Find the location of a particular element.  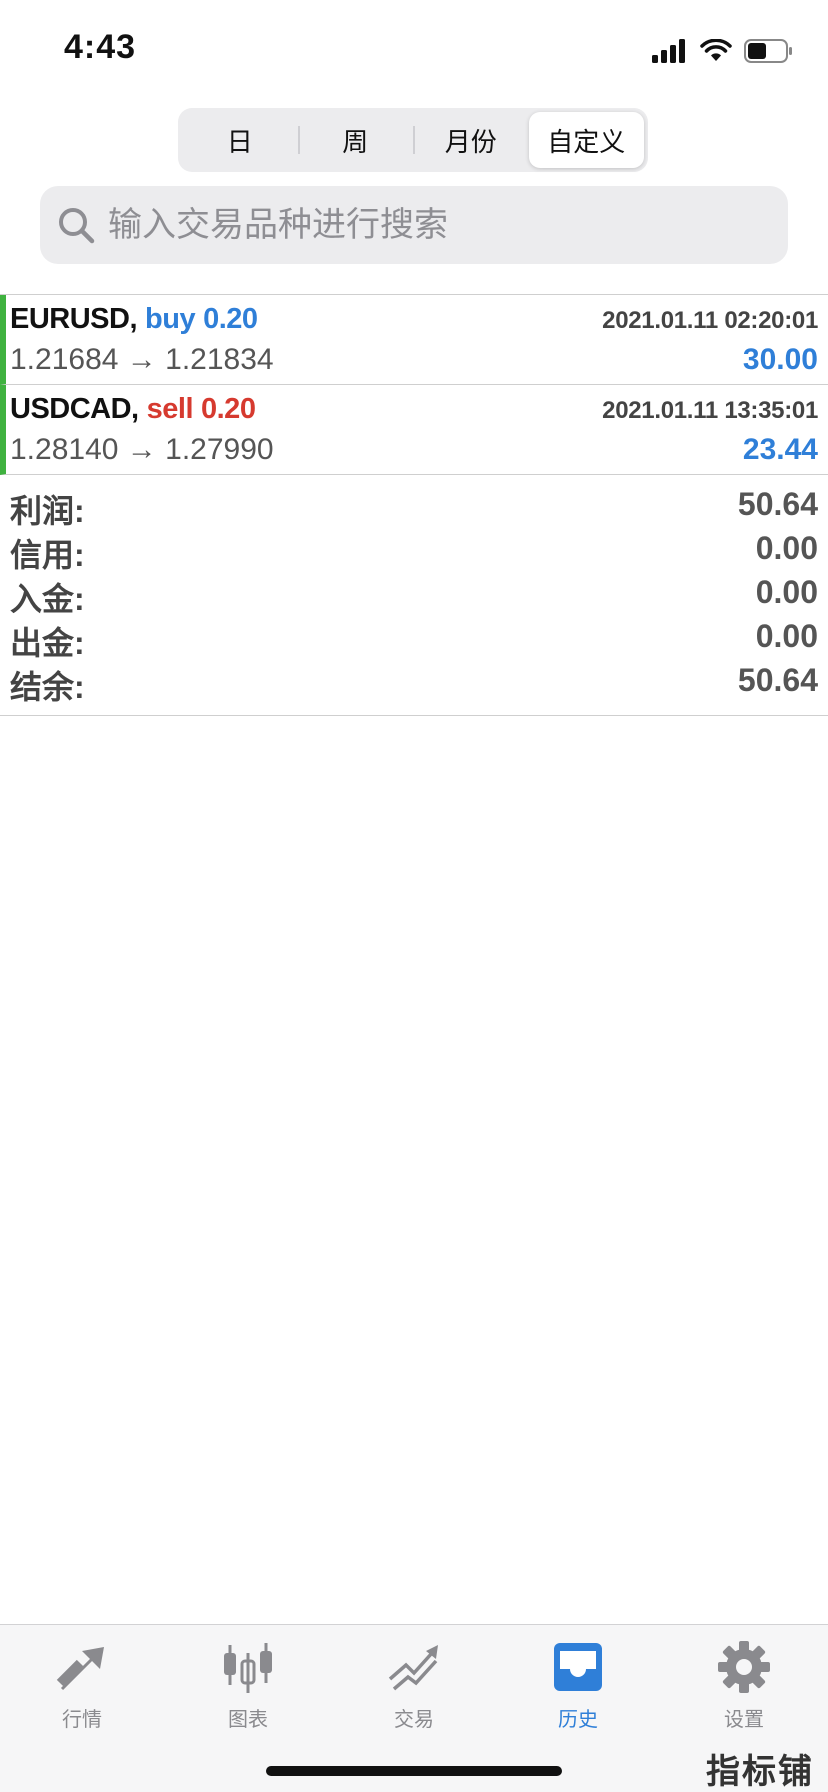

trade-header: EURUSD, buy 0.20 is located at coordinates (134, 319).